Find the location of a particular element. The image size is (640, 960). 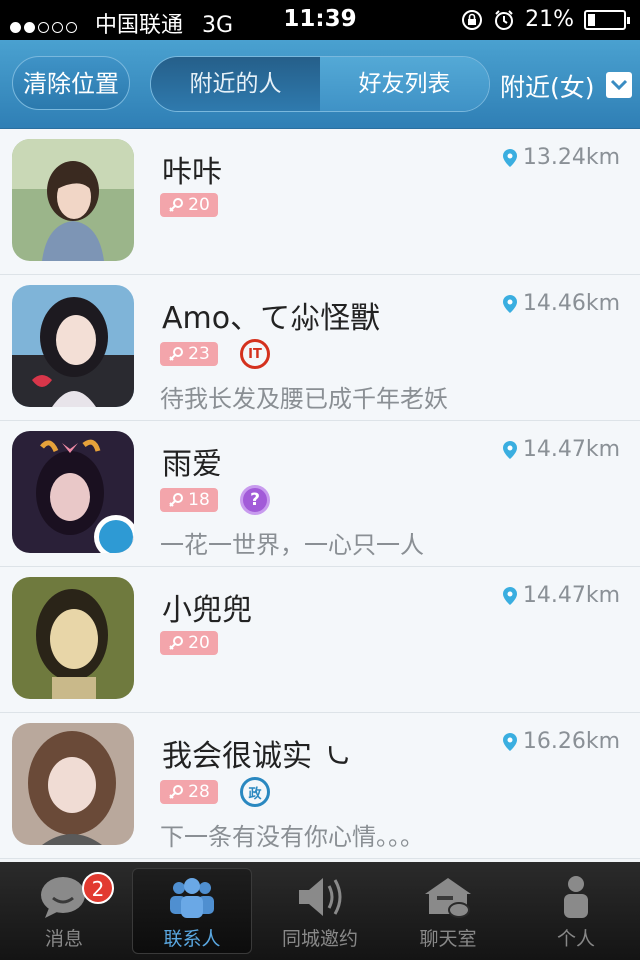

chevron-down-icon is located at coordinates (619, 85).